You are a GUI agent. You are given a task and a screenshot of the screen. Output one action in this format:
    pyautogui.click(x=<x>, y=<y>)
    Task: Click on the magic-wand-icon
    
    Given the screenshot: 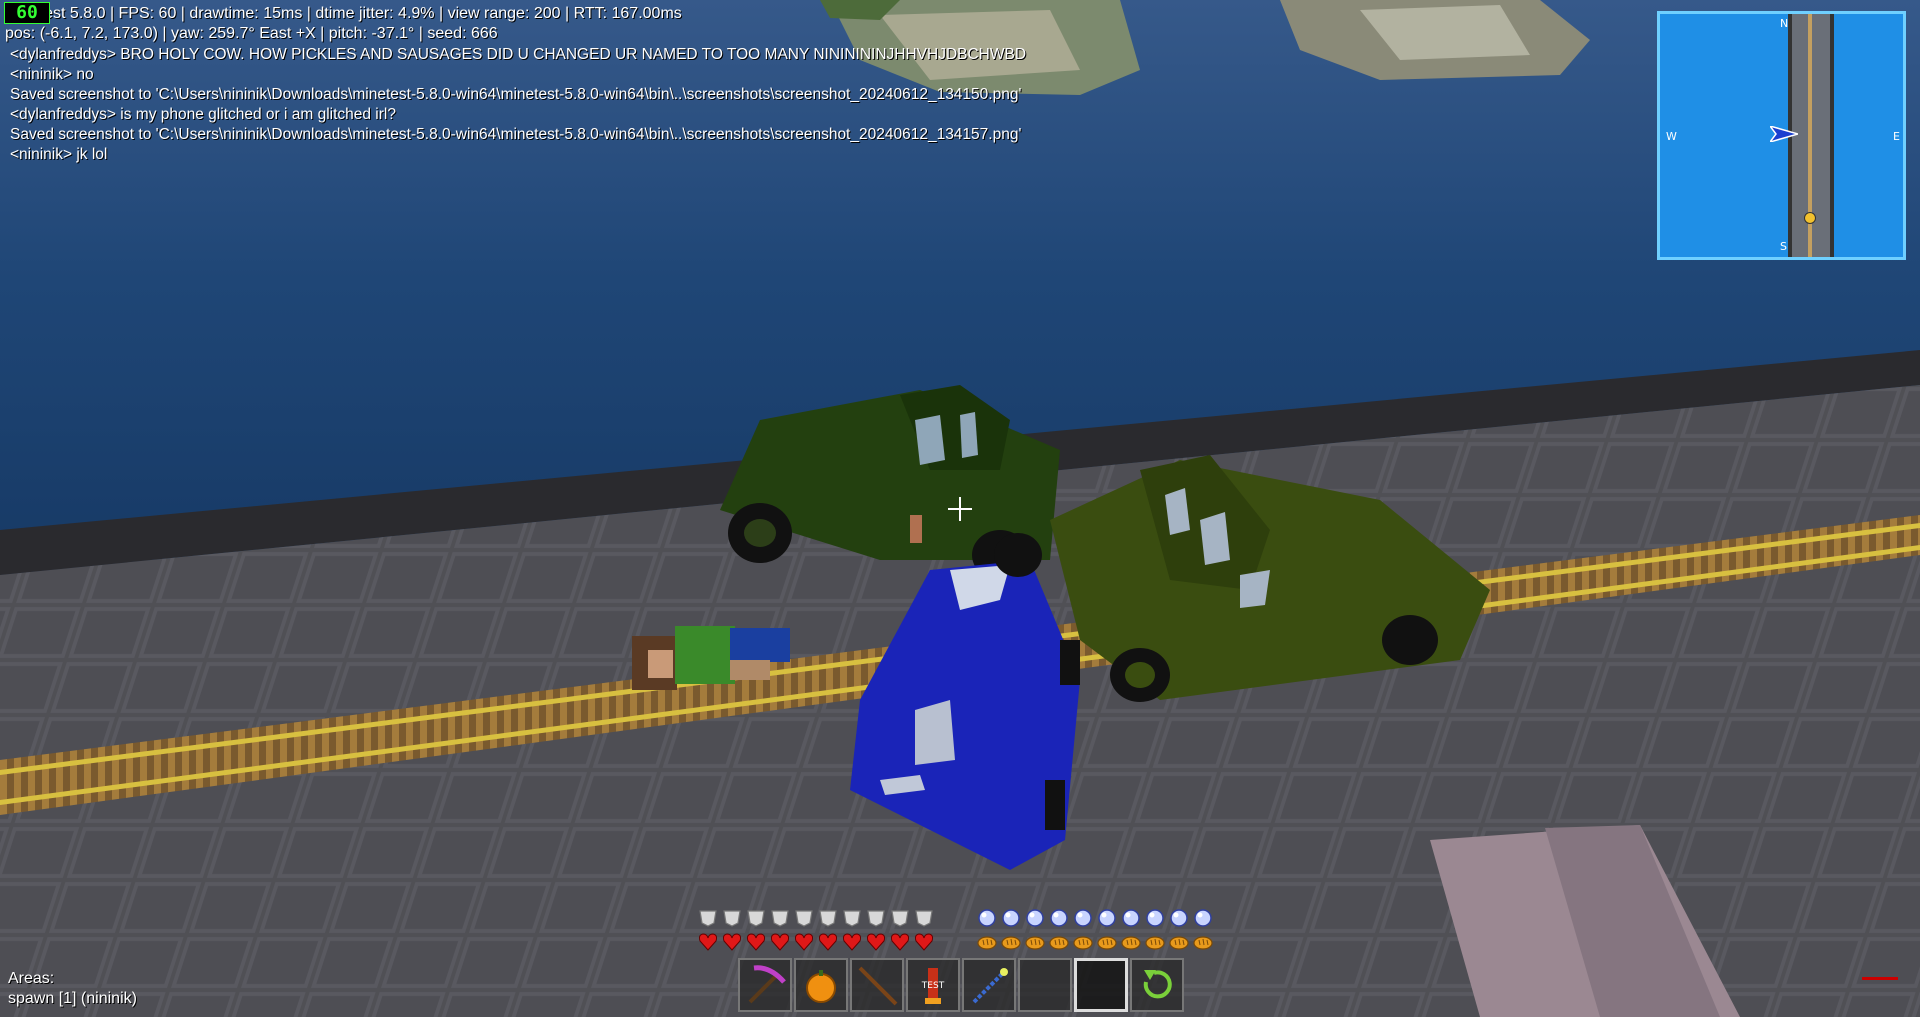 What is the action you would take?
    pyautogui.click(x=990, y=986)
    